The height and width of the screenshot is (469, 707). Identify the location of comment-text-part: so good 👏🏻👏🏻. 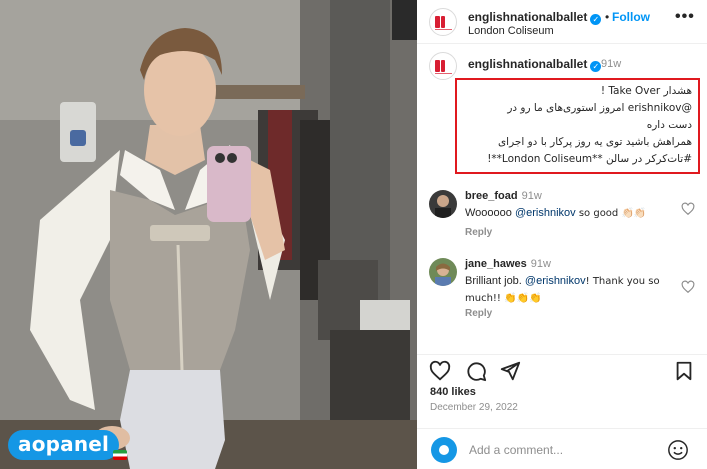
(611, 213).